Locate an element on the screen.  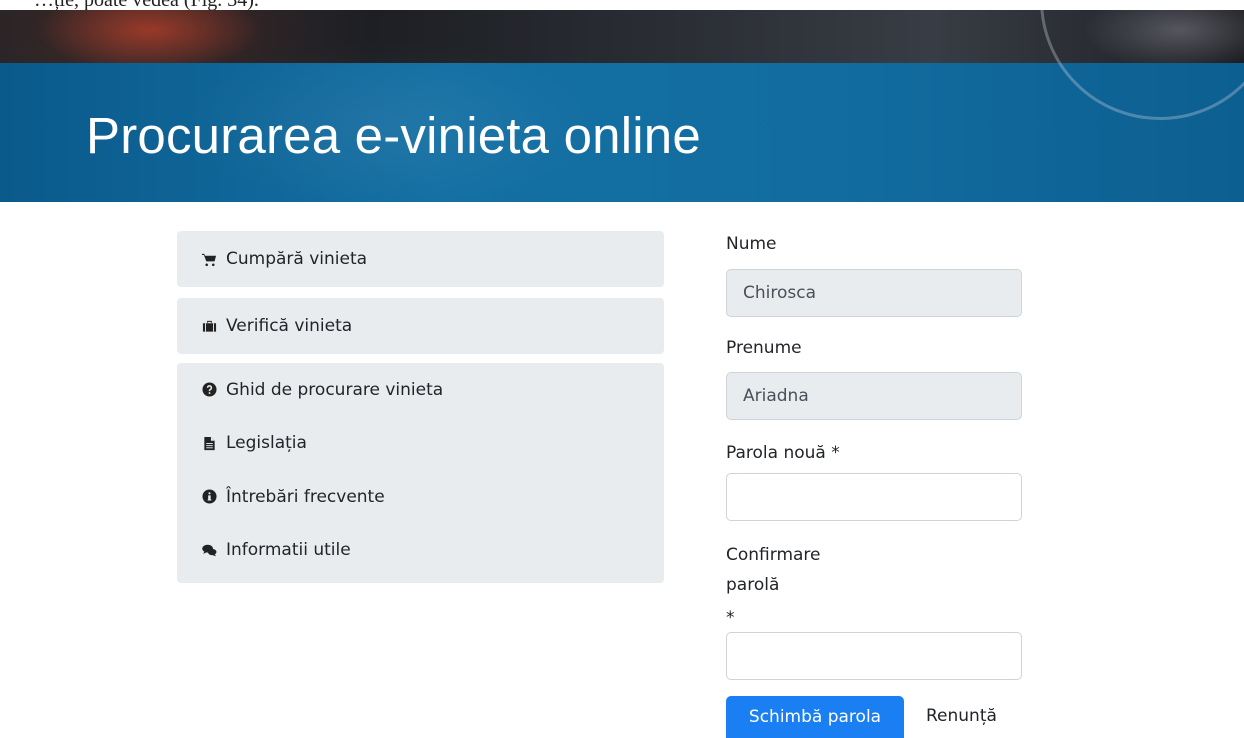
menu-item-legislation: Legislația is located at coordinates (420, 444).